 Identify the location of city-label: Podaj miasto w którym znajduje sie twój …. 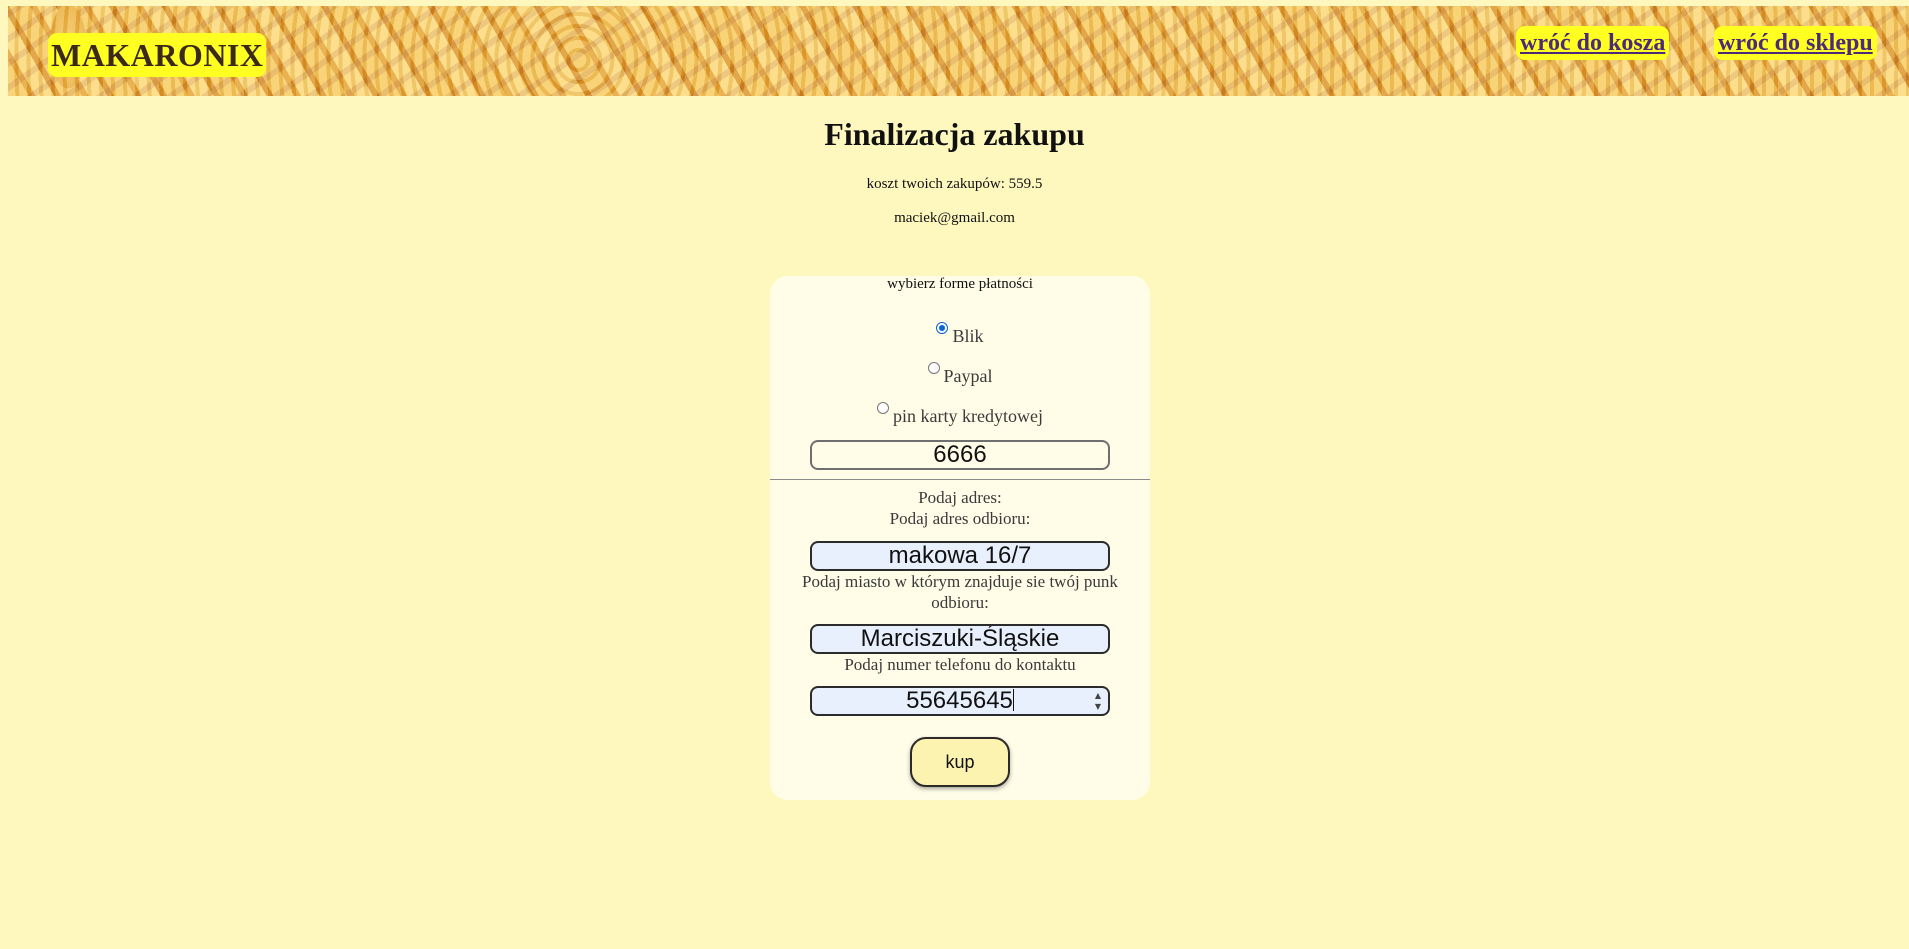
(960, 592).